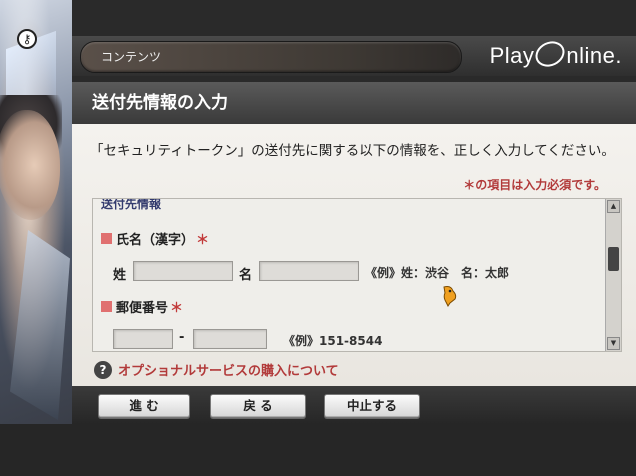 The image size is (636, 476). I want to click on bottom-button-bar: 進 む 戻 る 中止する, so click(354, 405).